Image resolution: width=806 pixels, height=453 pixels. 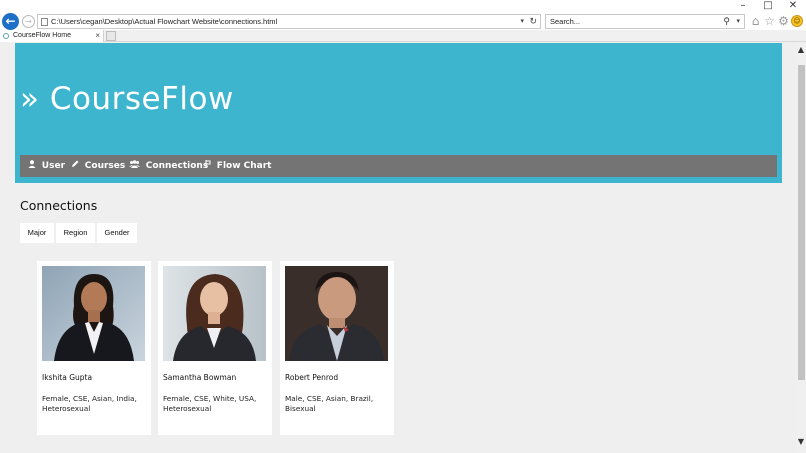 I want to click on person-info: Male, CSE, Asian, Brazil, Bisexual, so click(x=329, y=403).